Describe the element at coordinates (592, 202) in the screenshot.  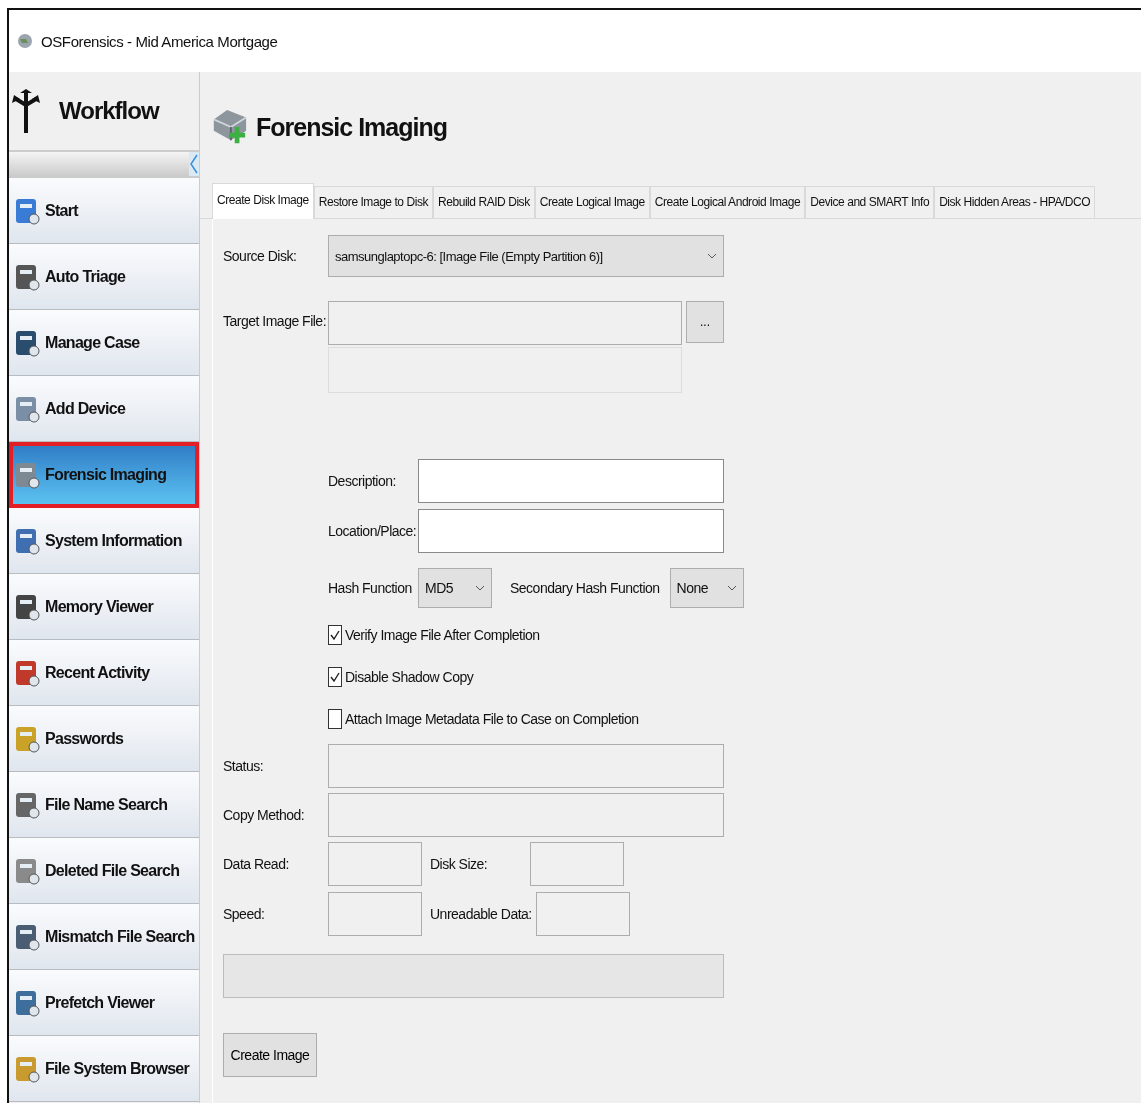
I see `tab: Create Logical Image` at that location.